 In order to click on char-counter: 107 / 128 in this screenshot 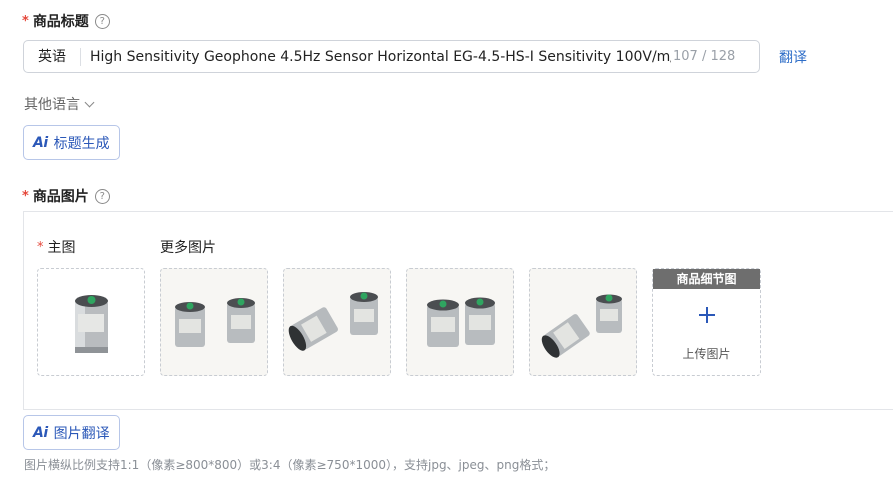, I will do `click(704, 56)`.